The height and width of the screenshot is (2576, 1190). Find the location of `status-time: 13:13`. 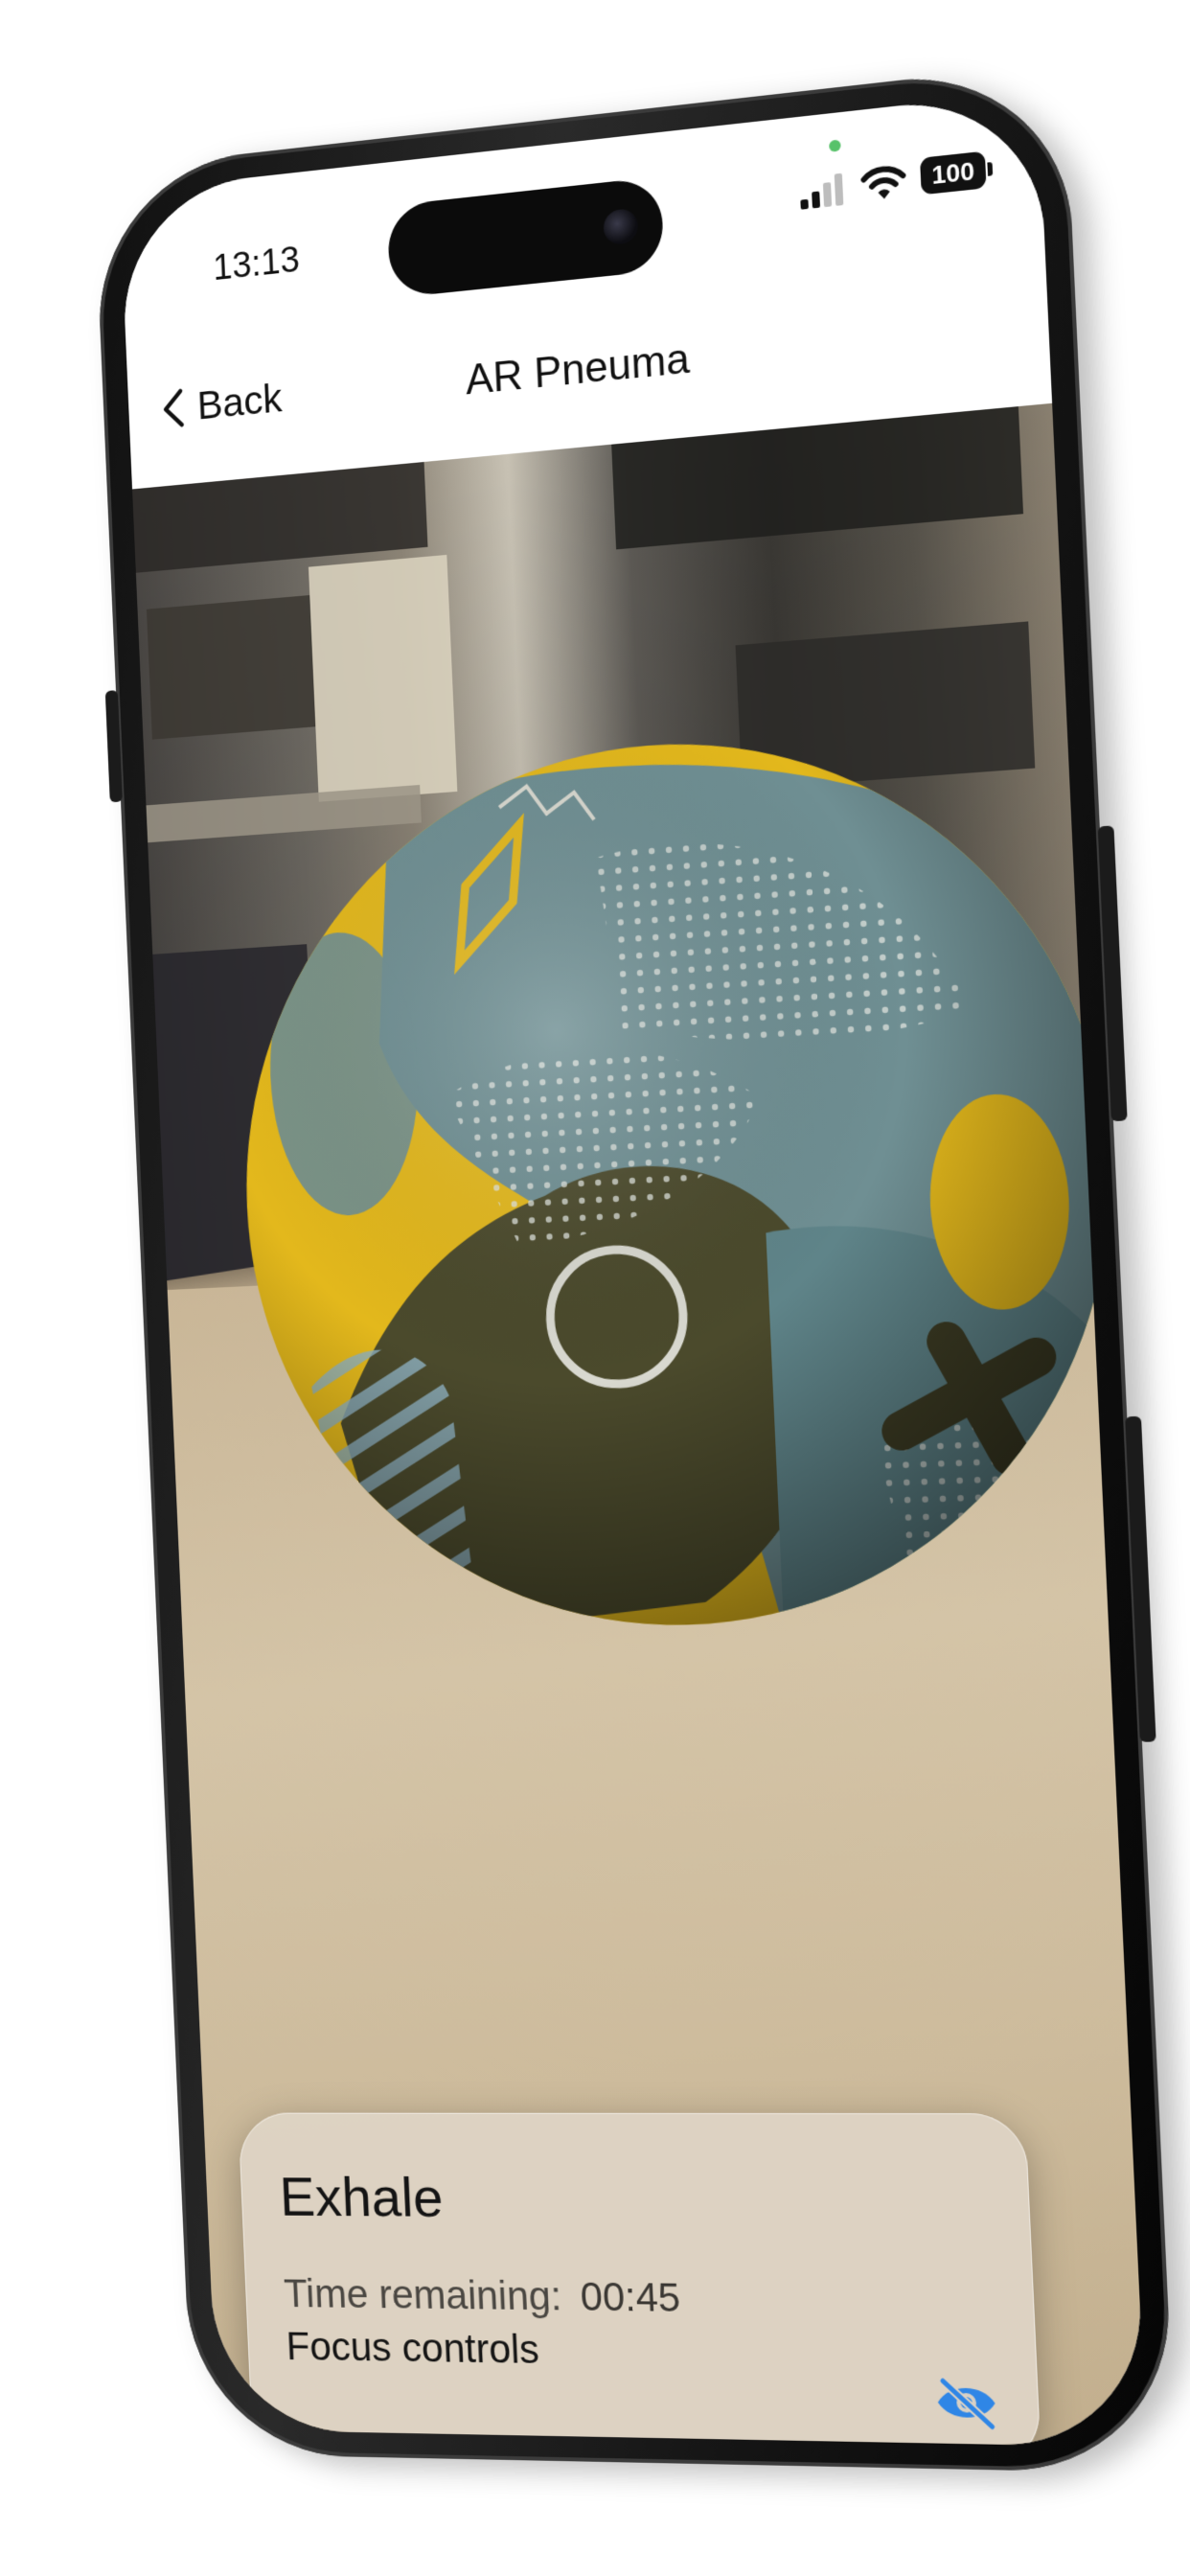

status-time: 13:13 is located at coordinates (256, 264).